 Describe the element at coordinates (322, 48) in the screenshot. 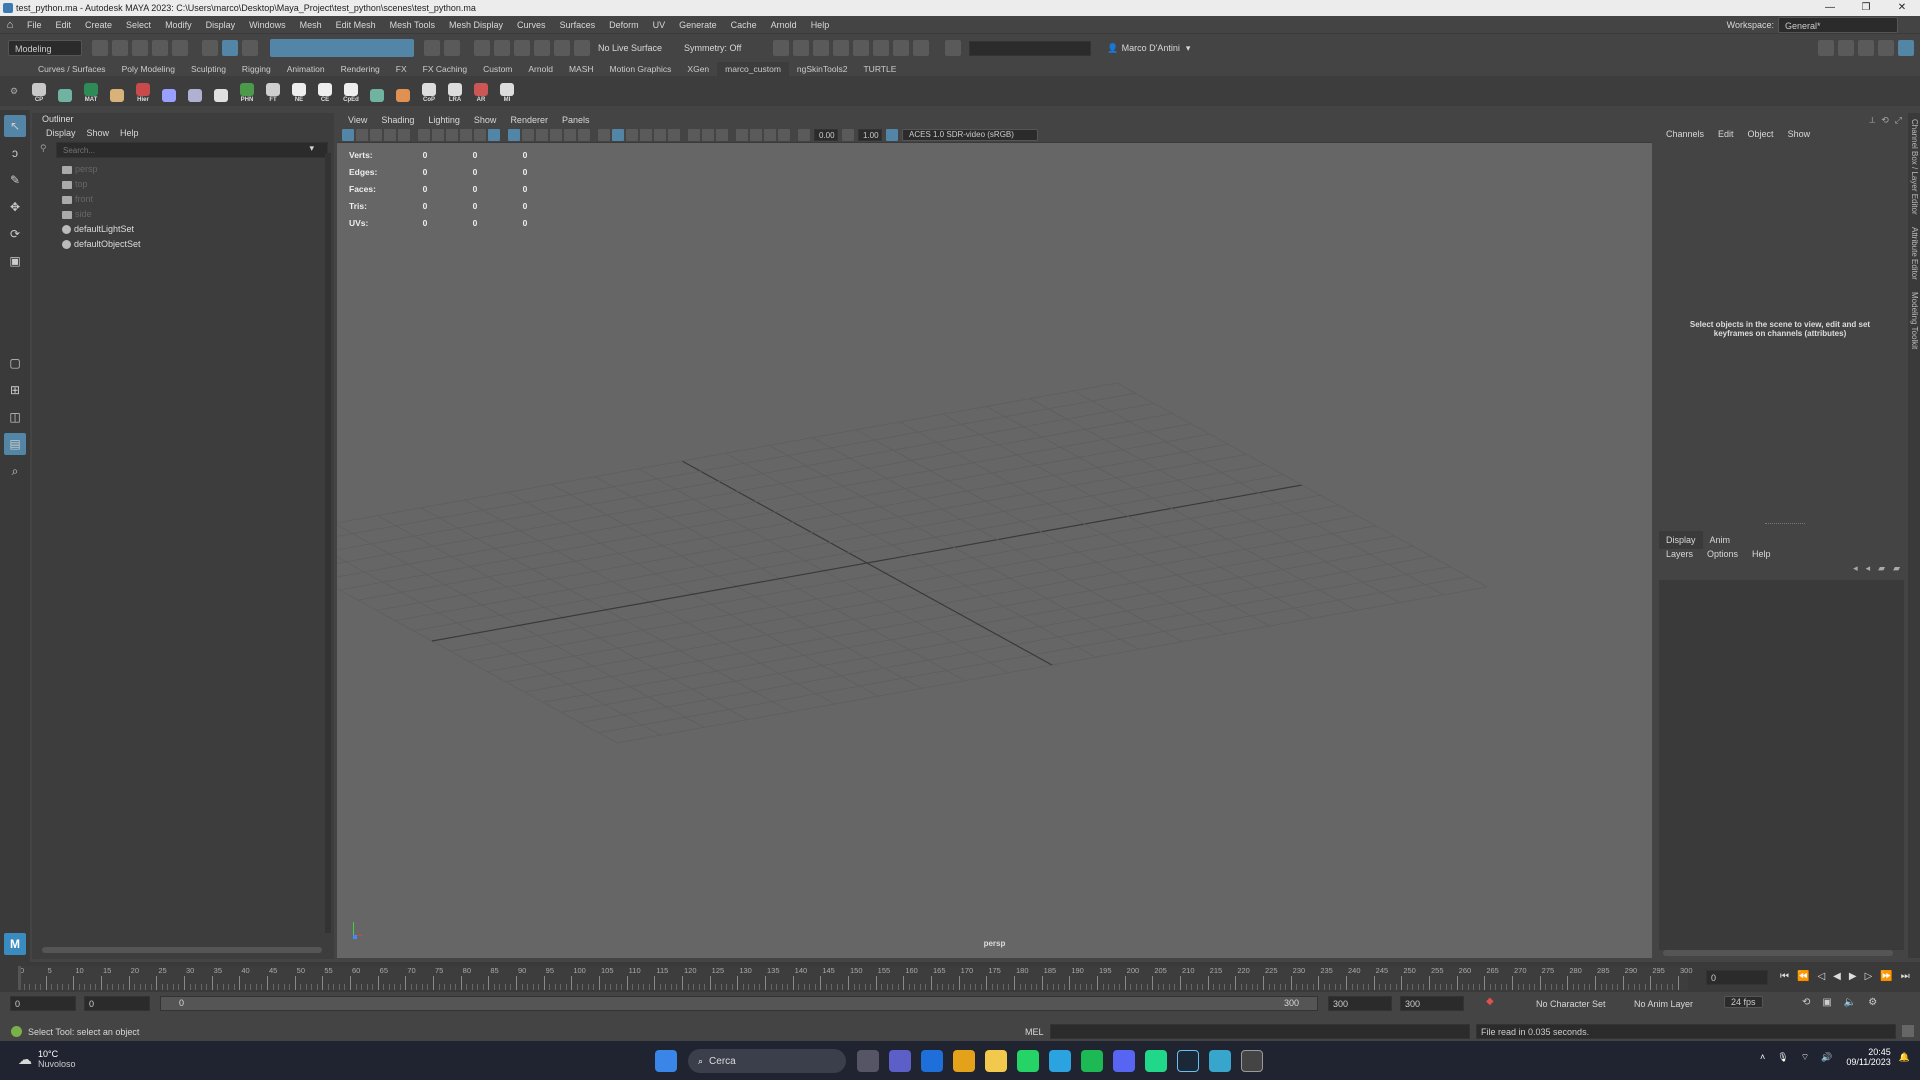

I see `mask-curves-icon` at that location.